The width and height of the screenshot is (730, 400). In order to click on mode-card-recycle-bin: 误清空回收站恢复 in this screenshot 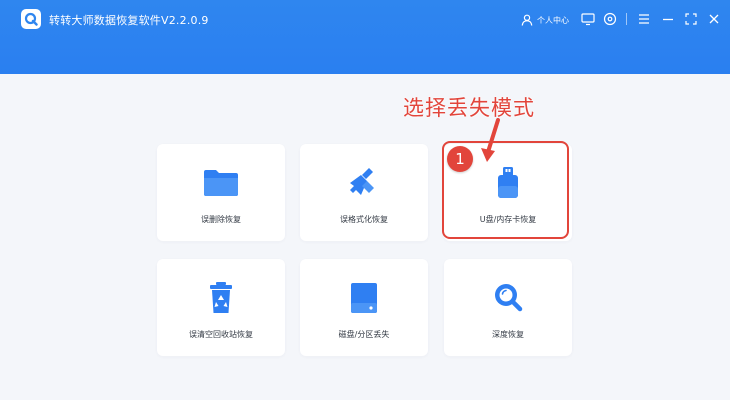, I will do `click(221, 307)`.